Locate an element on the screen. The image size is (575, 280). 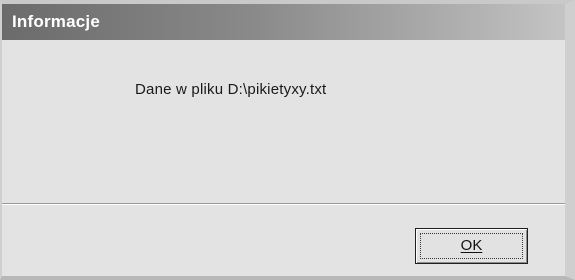
dialog-title: Informacje is located at coordinates (56, 21).